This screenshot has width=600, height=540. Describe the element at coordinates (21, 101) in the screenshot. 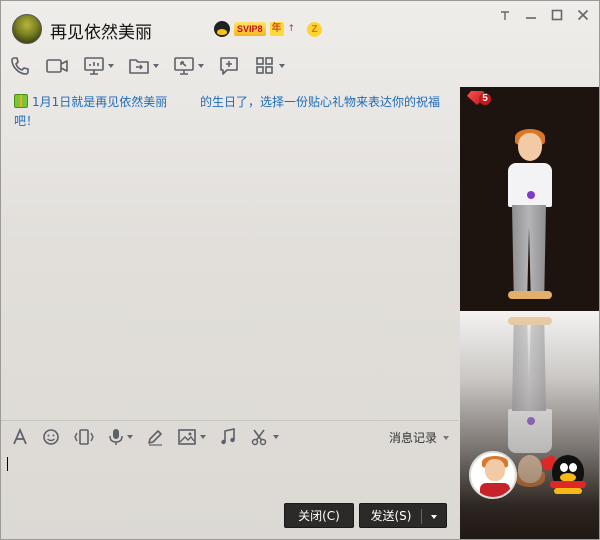

I see `gift-icon` at that location.